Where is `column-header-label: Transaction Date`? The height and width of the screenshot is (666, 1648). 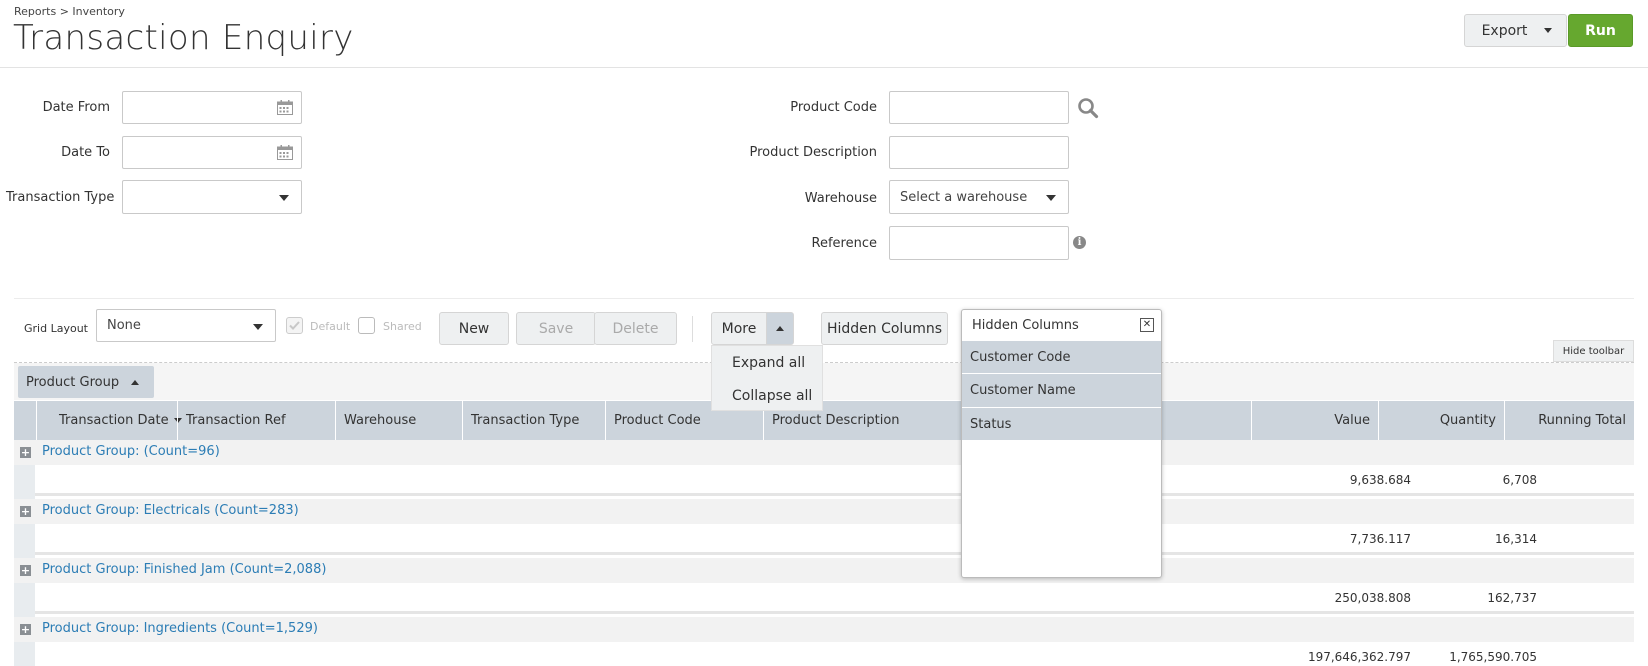
column-header-label: Transaction Date is located at coordinates (114, 420).